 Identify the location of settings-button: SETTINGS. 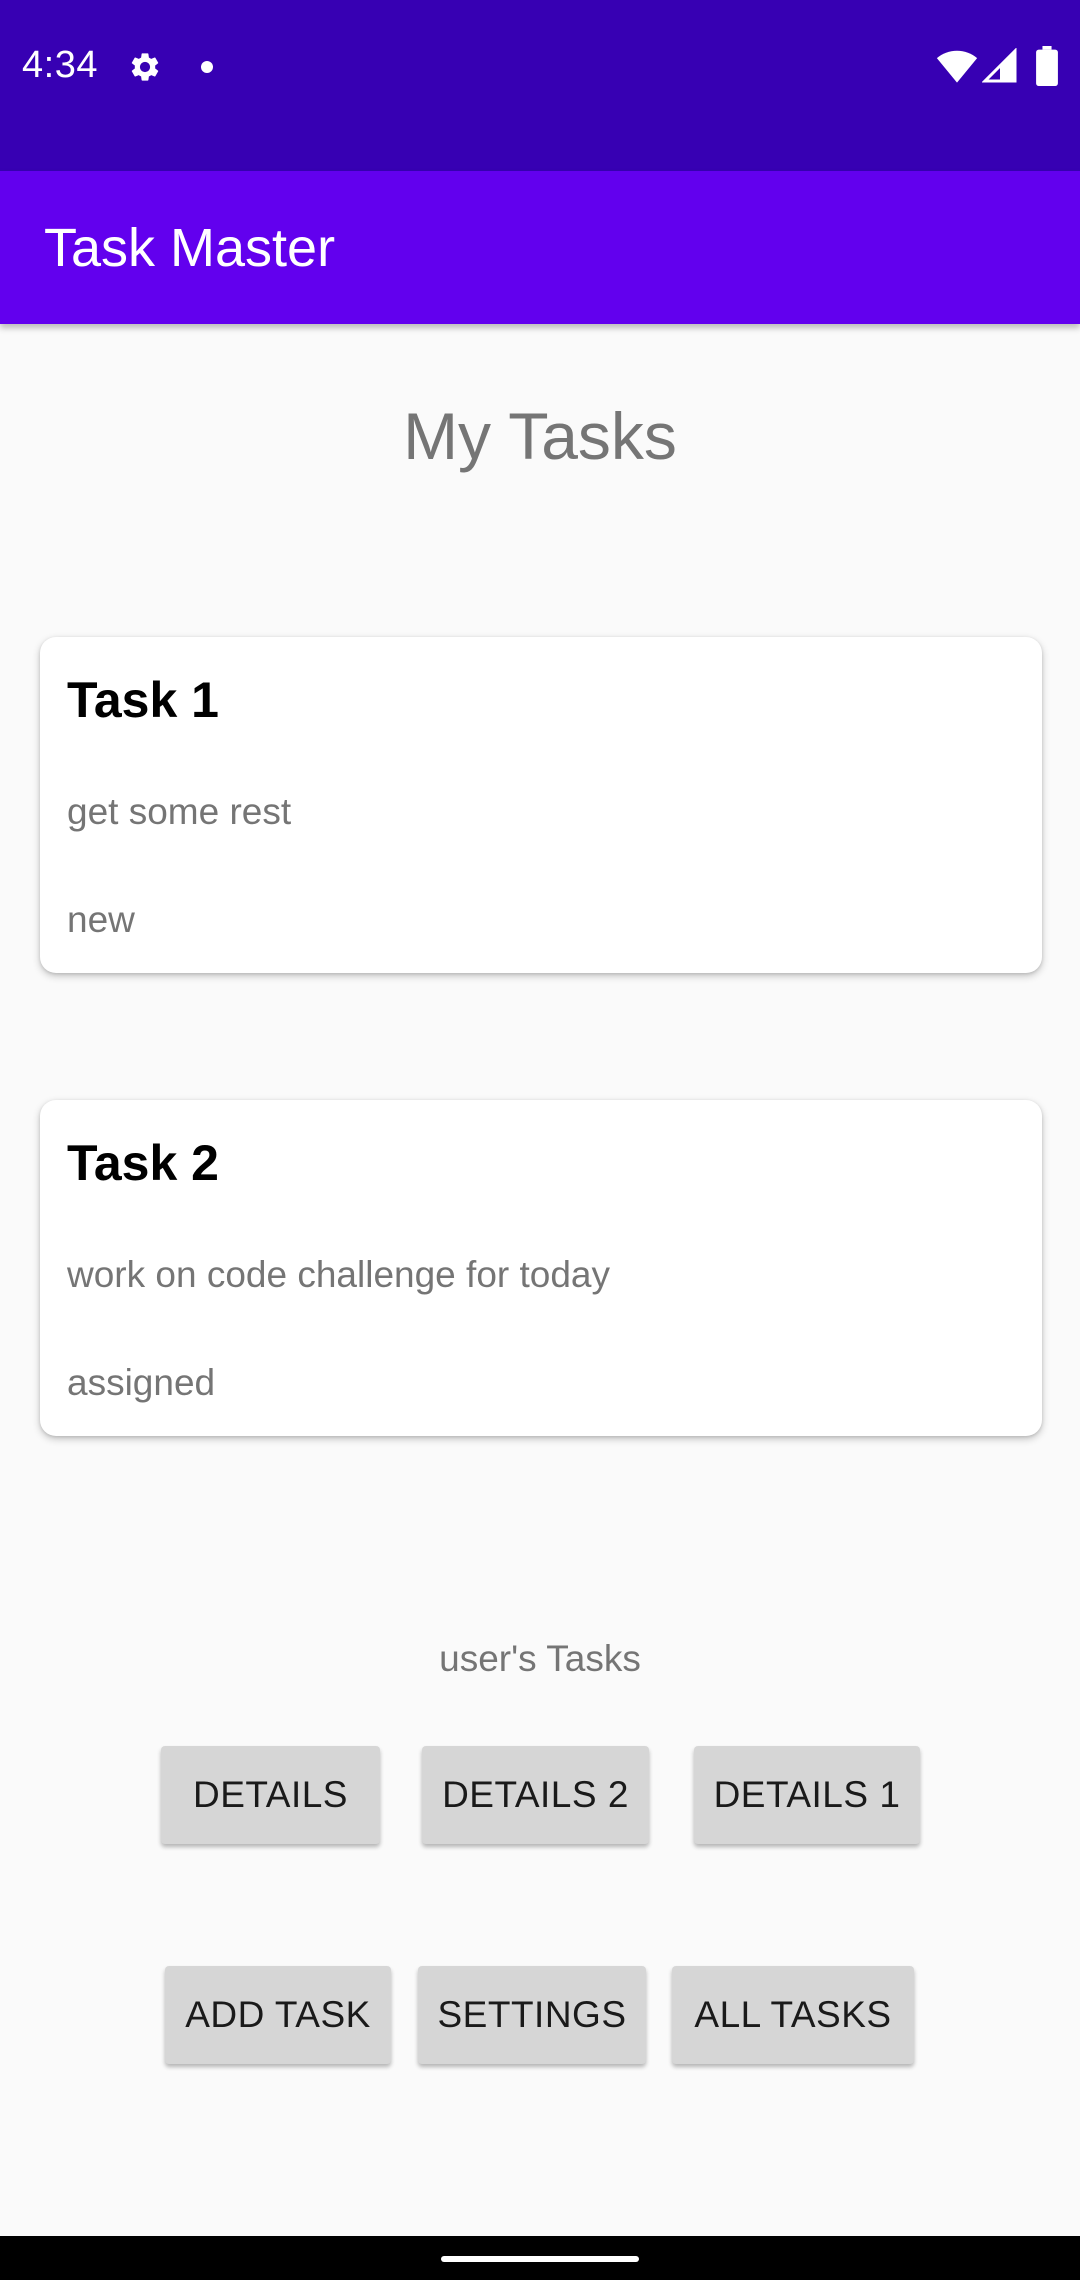
(532, 2015).